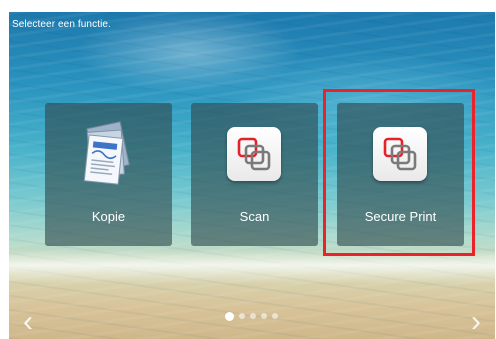 This screenshot has height=339, width=496. I want to click on copy-documents-icon, so click(106, 153).